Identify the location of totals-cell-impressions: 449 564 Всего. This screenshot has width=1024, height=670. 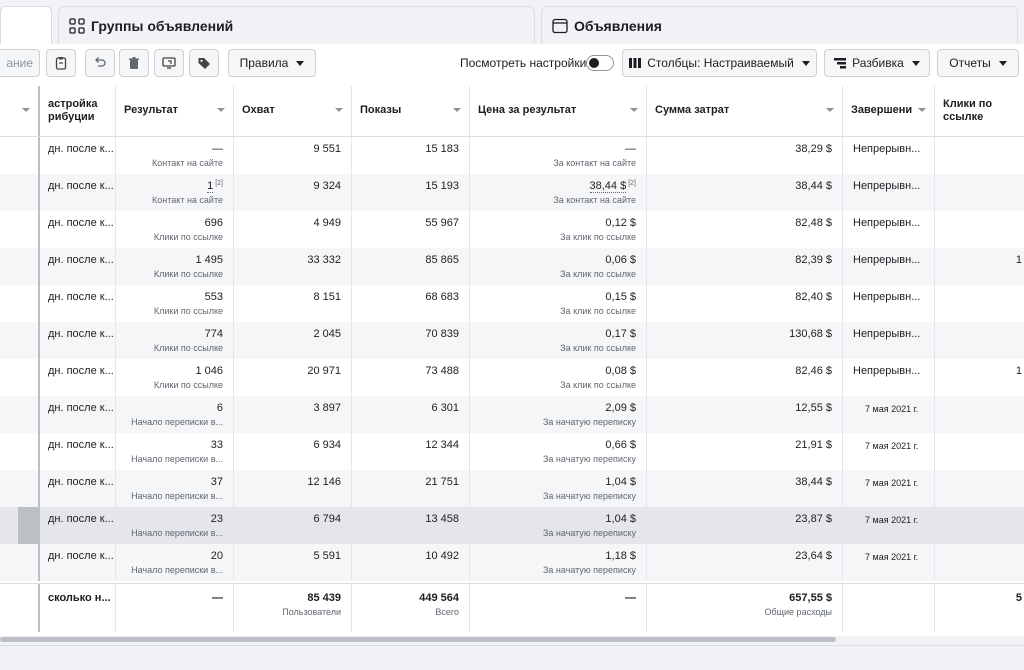
(411, 608).